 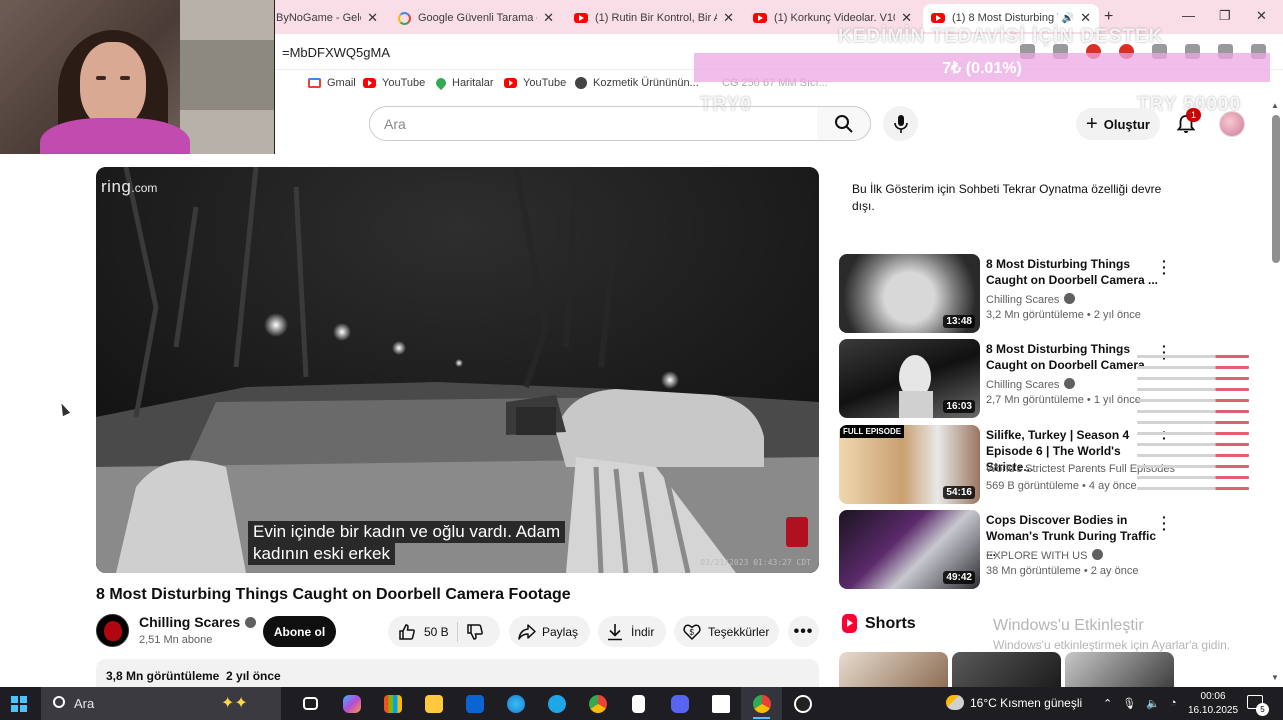 What do you see at coordinates (1068, 18) in the screenshot?
I see `speaker-icon: 🔊` at bounding box center [1068, 18].